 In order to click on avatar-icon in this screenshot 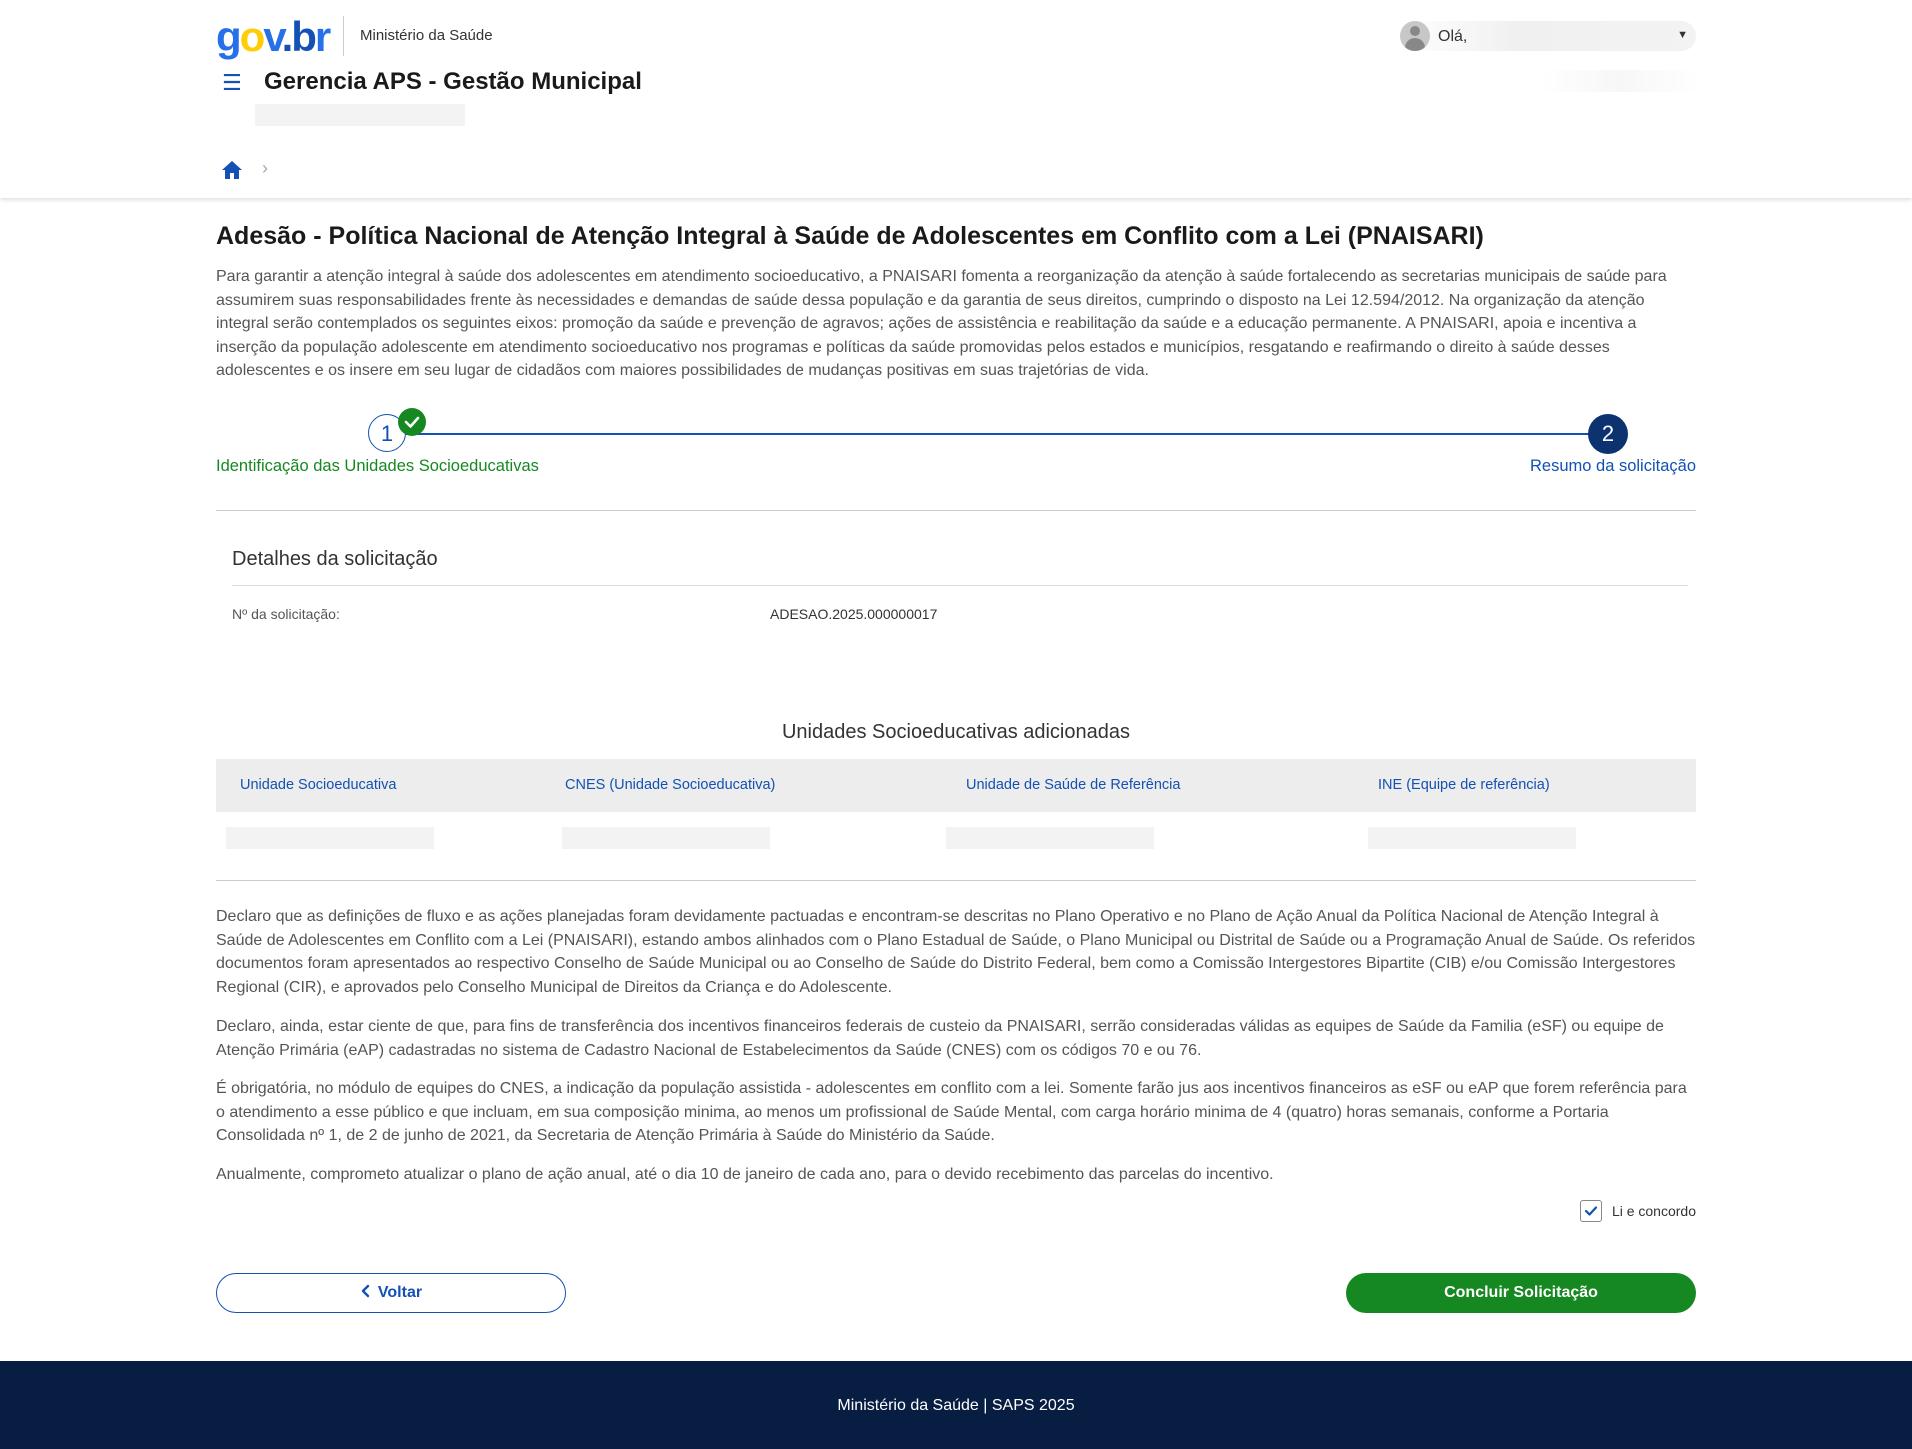, I will do `click(1415, 36)`.